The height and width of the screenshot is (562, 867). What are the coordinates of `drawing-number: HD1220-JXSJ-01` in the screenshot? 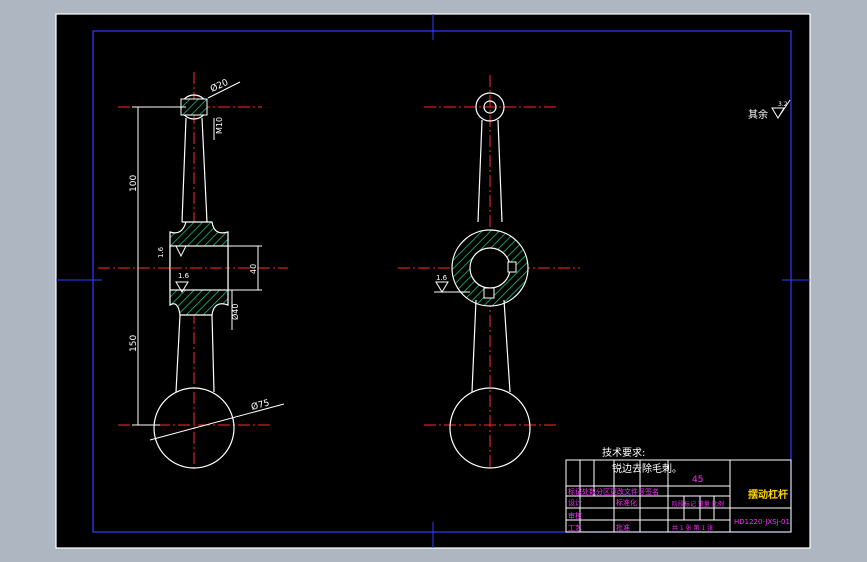 It's located at (762, 522).